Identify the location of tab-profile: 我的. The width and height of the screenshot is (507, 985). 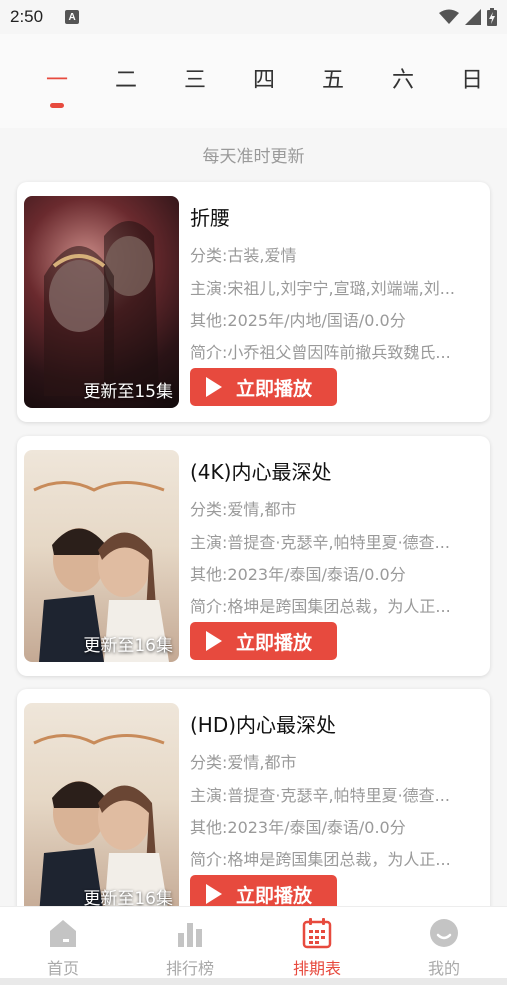
(444, 943).